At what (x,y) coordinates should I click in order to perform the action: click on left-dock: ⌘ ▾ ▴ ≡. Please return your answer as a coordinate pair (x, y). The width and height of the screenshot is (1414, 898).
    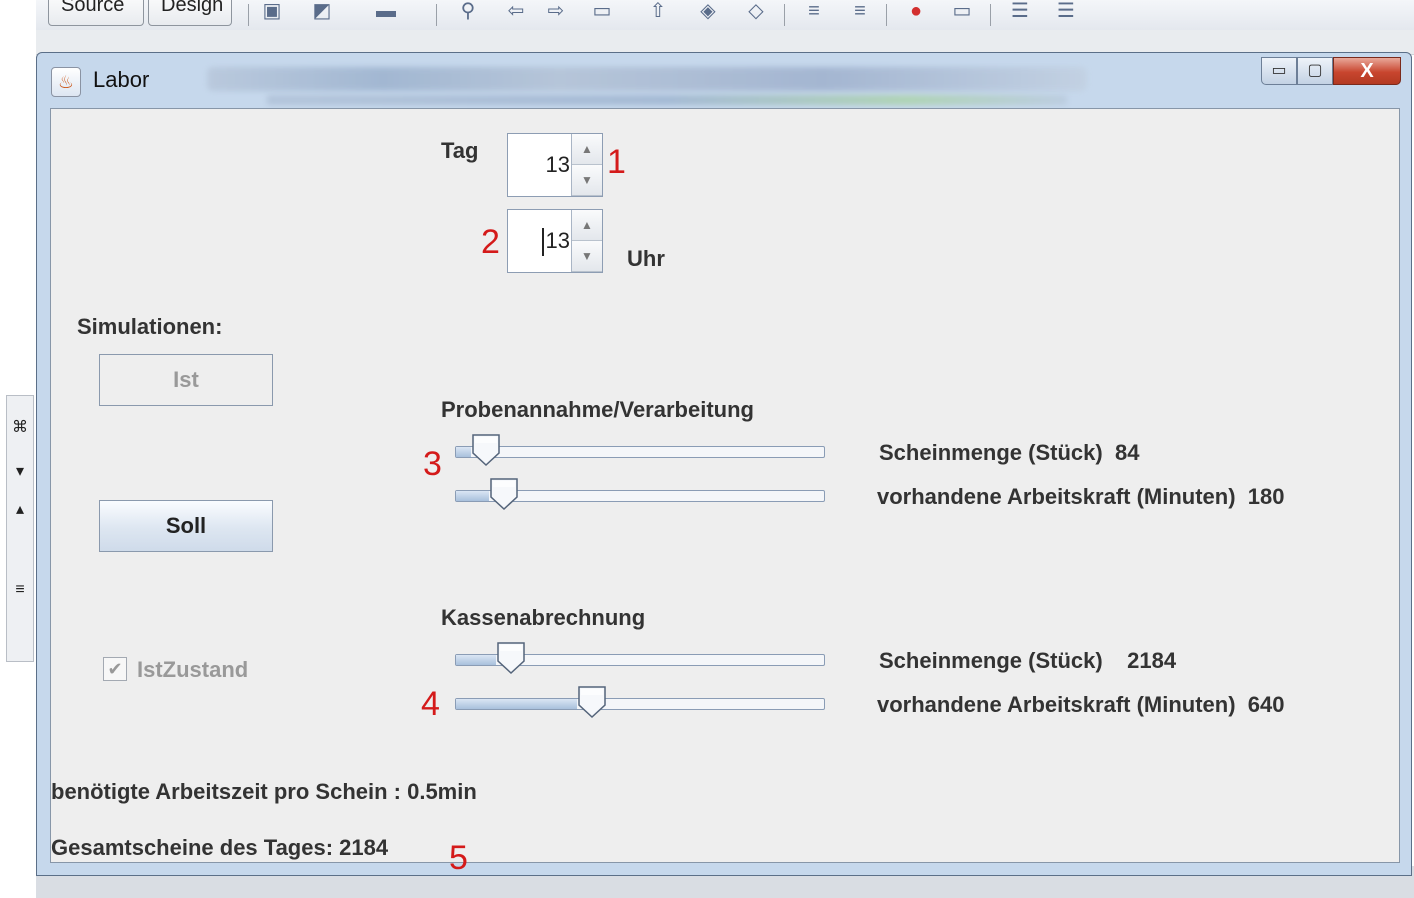
    Looking at the image, I should click on (20, 528).